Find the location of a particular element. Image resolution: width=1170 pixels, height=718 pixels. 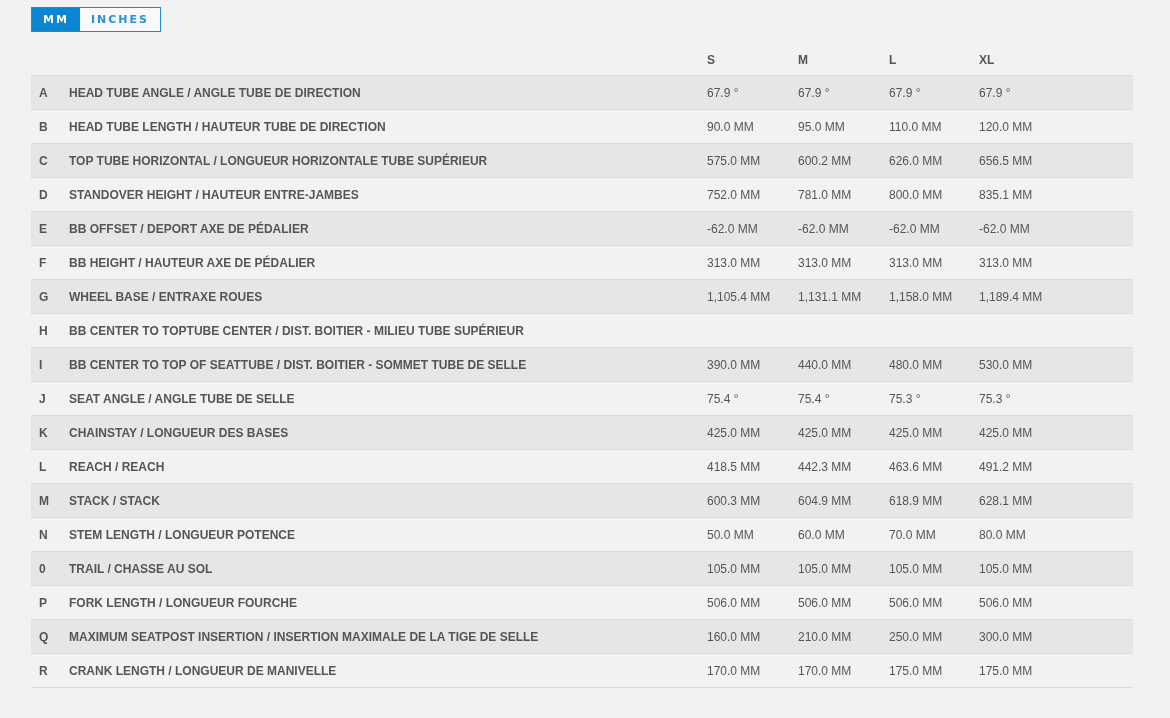

column-header: L is located at coordinates (893, 60).